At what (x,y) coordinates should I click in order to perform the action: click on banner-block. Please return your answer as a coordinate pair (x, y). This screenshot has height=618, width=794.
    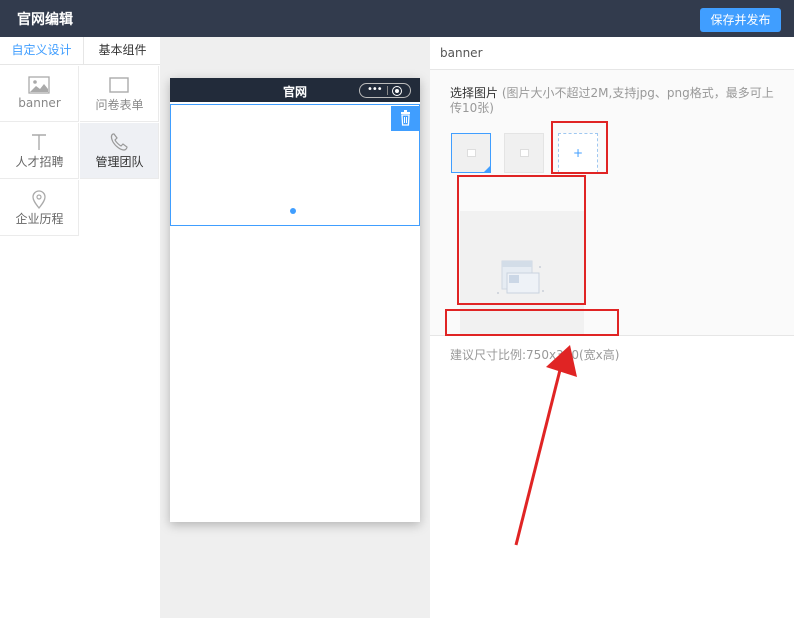
    Looking at the image, I should click on (295, 165).